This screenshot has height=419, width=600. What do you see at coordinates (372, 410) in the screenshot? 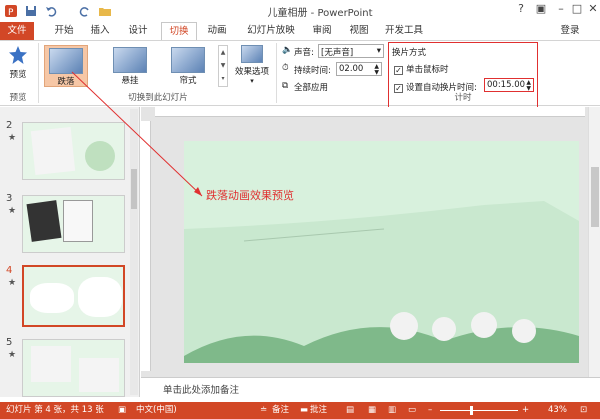
I see `sorter-view-icon: ▦` at bounding box center [372, 410].